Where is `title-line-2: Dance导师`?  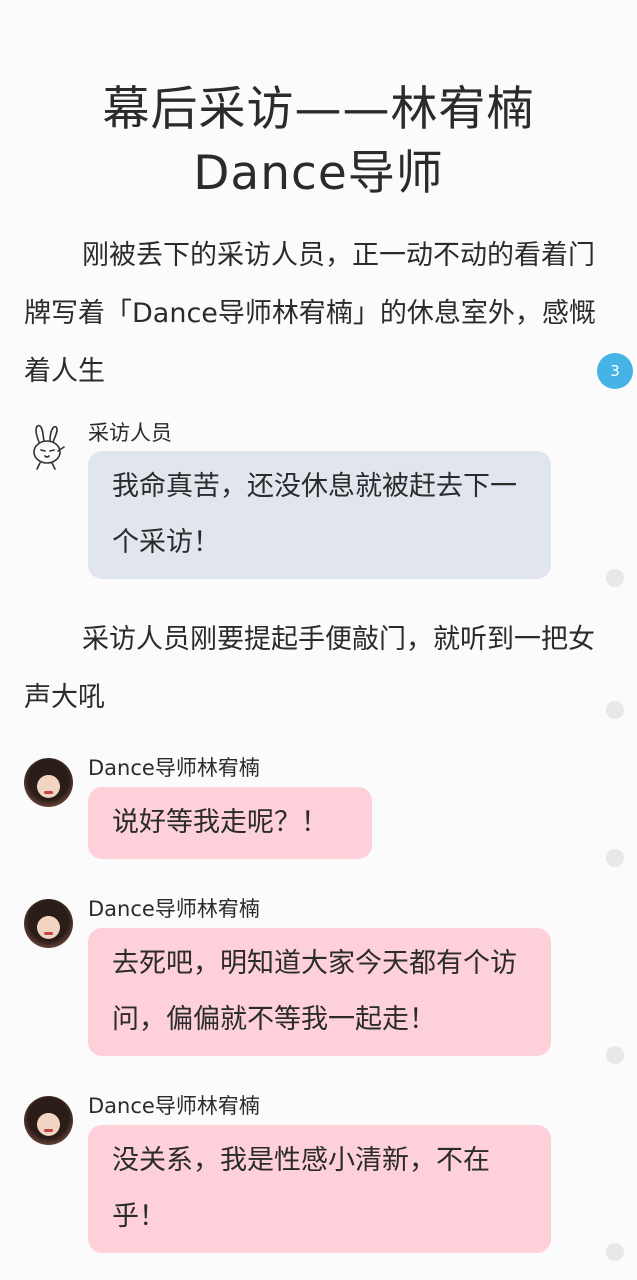
title-line-2: Dance导师 is located at coordinates (318, 173).